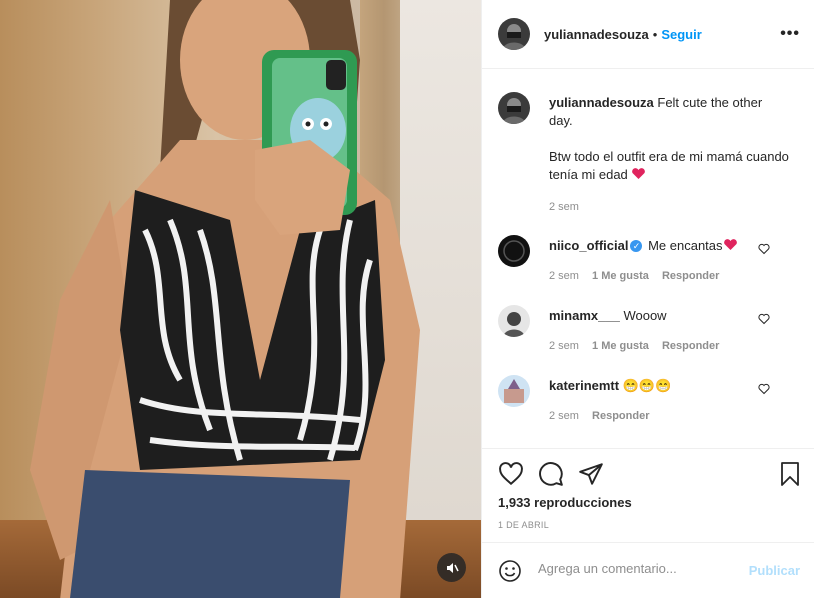 This screenshot has width=814, height=598. What do you see at coordinates (584, 385) in the screenshot?
I see `comment-username: katerinemtt` at bounding box center [584, 385].